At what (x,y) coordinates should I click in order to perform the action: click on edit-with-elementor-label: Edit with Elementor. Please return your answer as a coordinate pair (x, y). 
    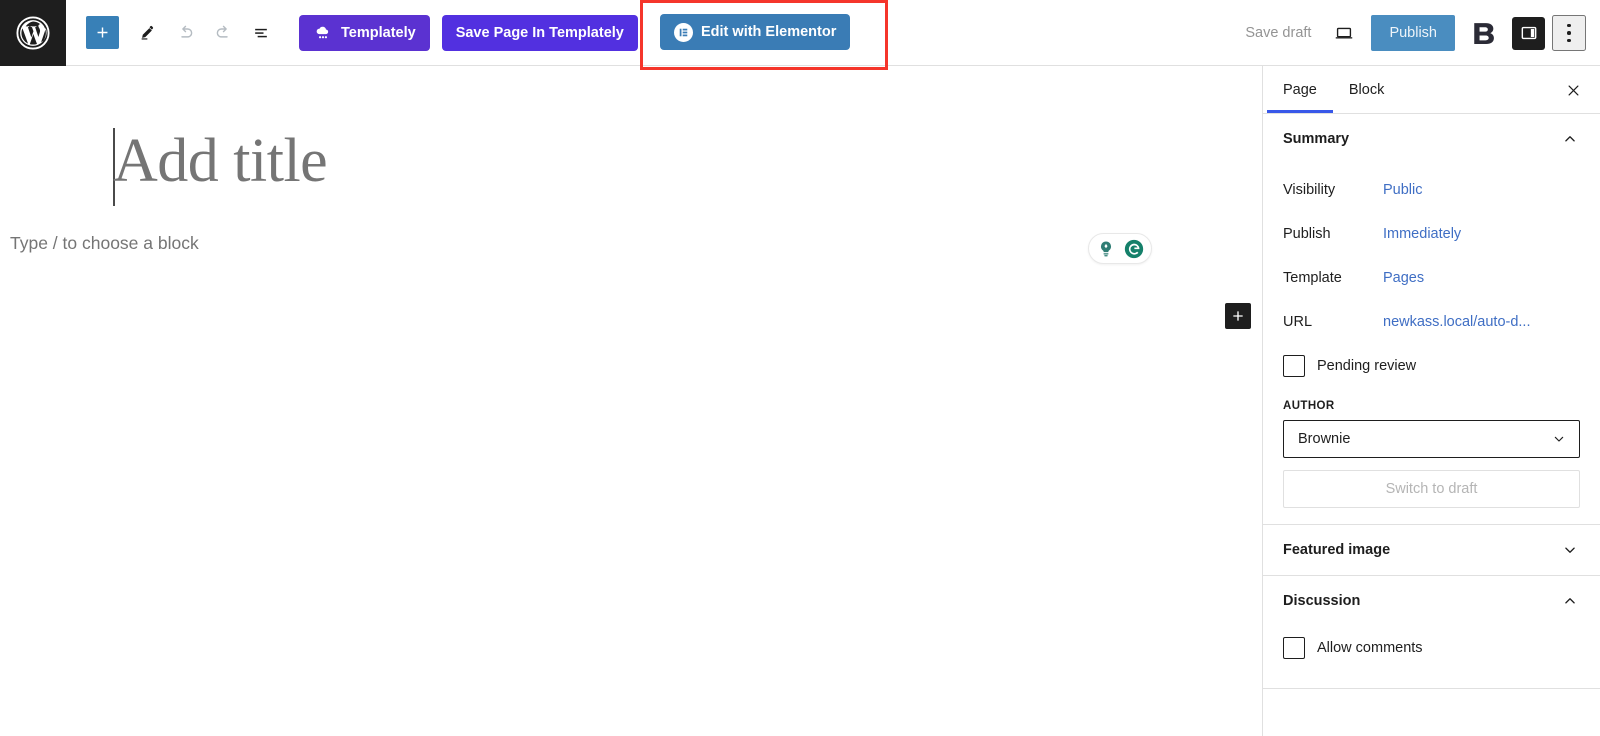
    Looking at the image, I should click on (769, 32).